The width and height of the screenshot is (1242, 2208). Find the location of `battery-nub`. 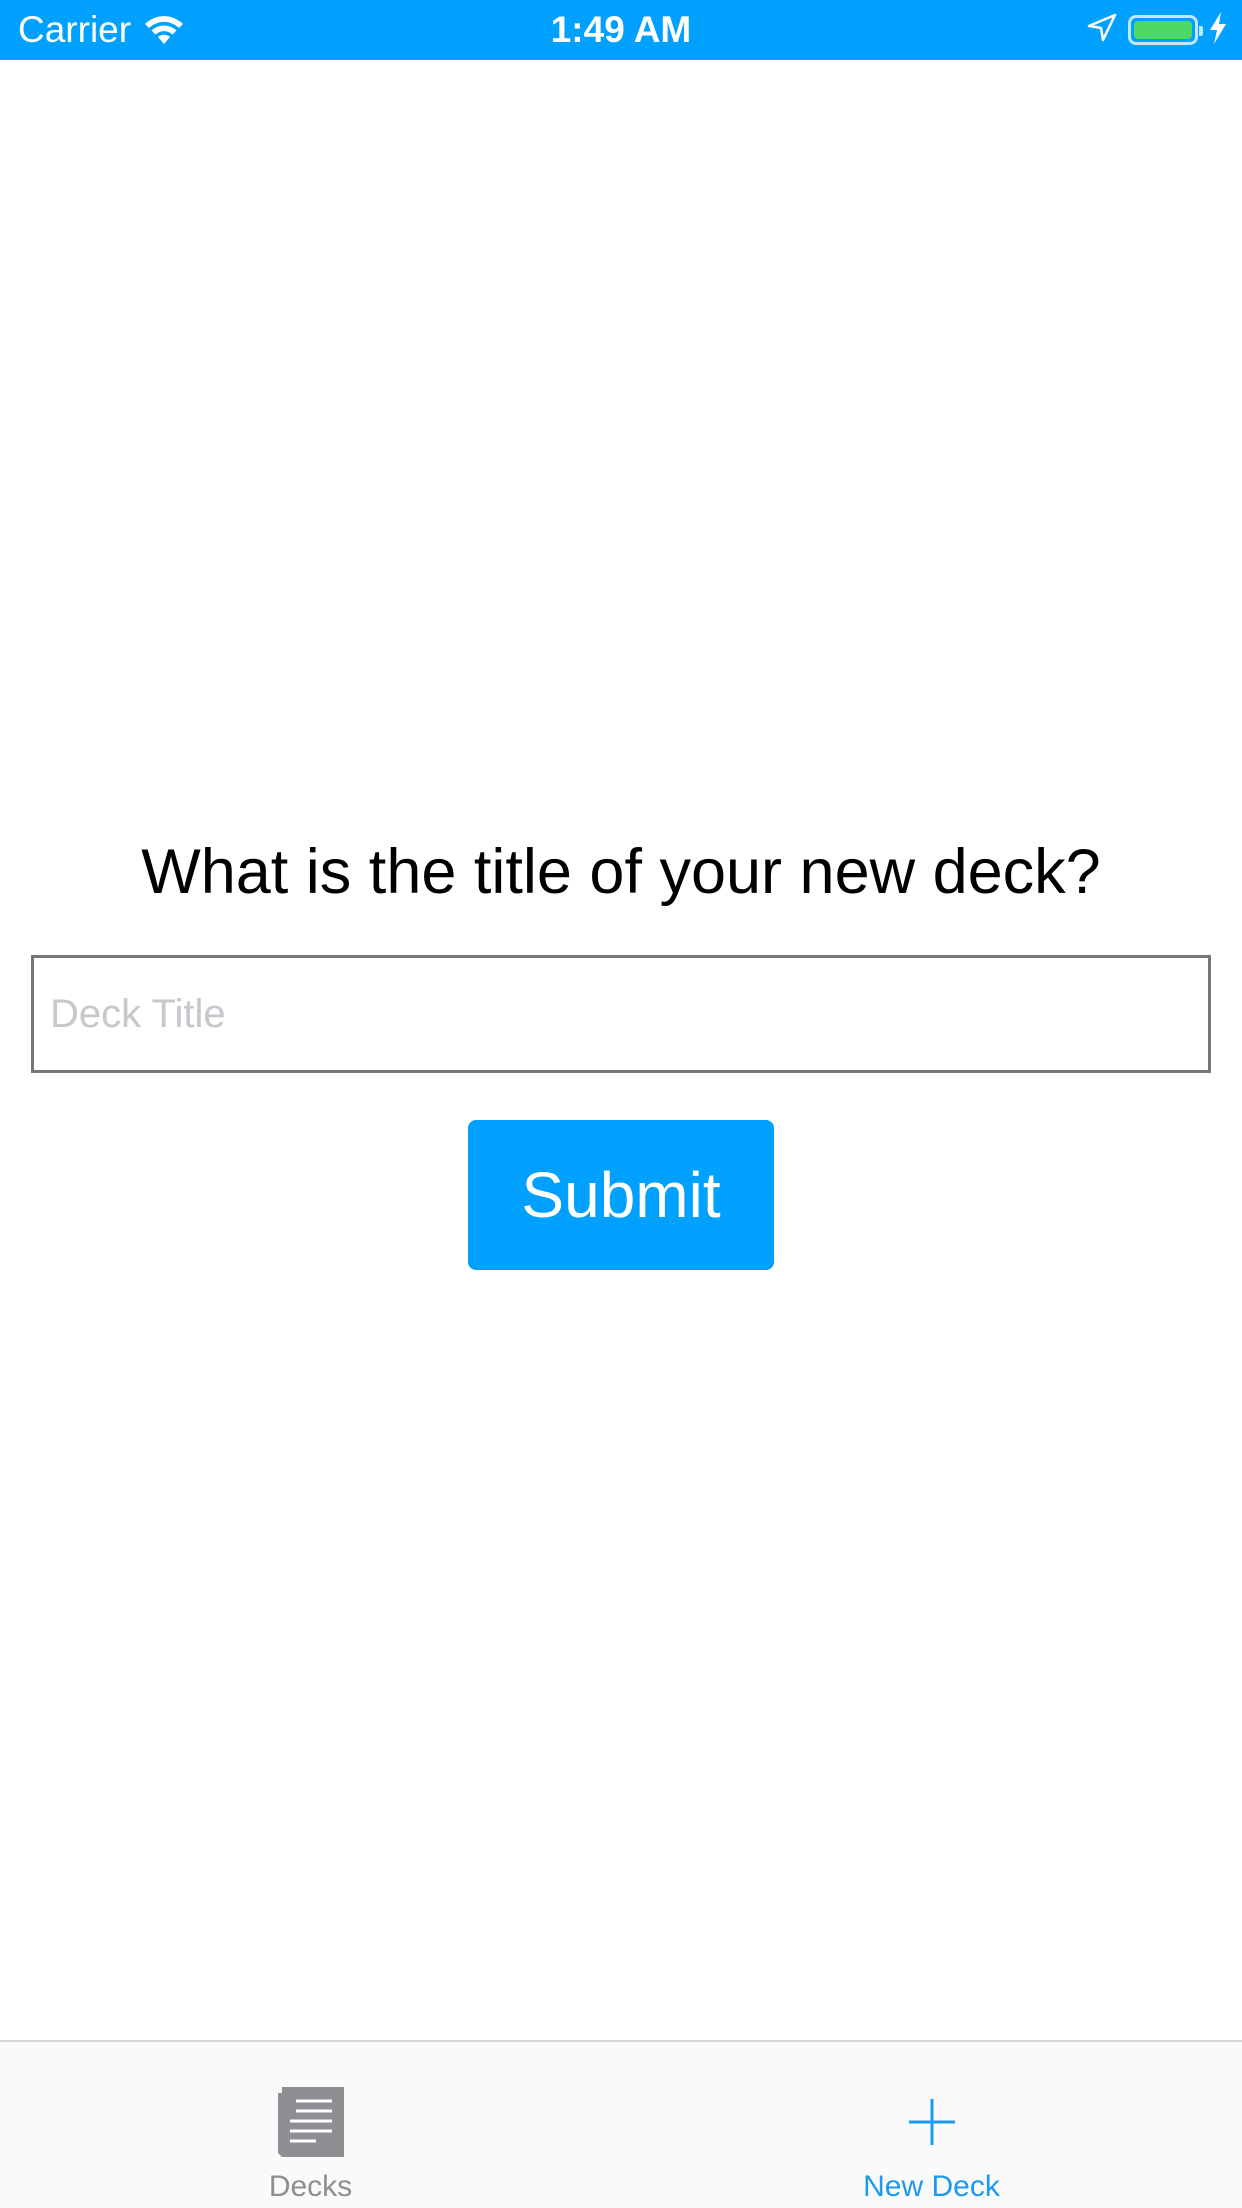

battery-nub is located at coordinates (1201, 31).